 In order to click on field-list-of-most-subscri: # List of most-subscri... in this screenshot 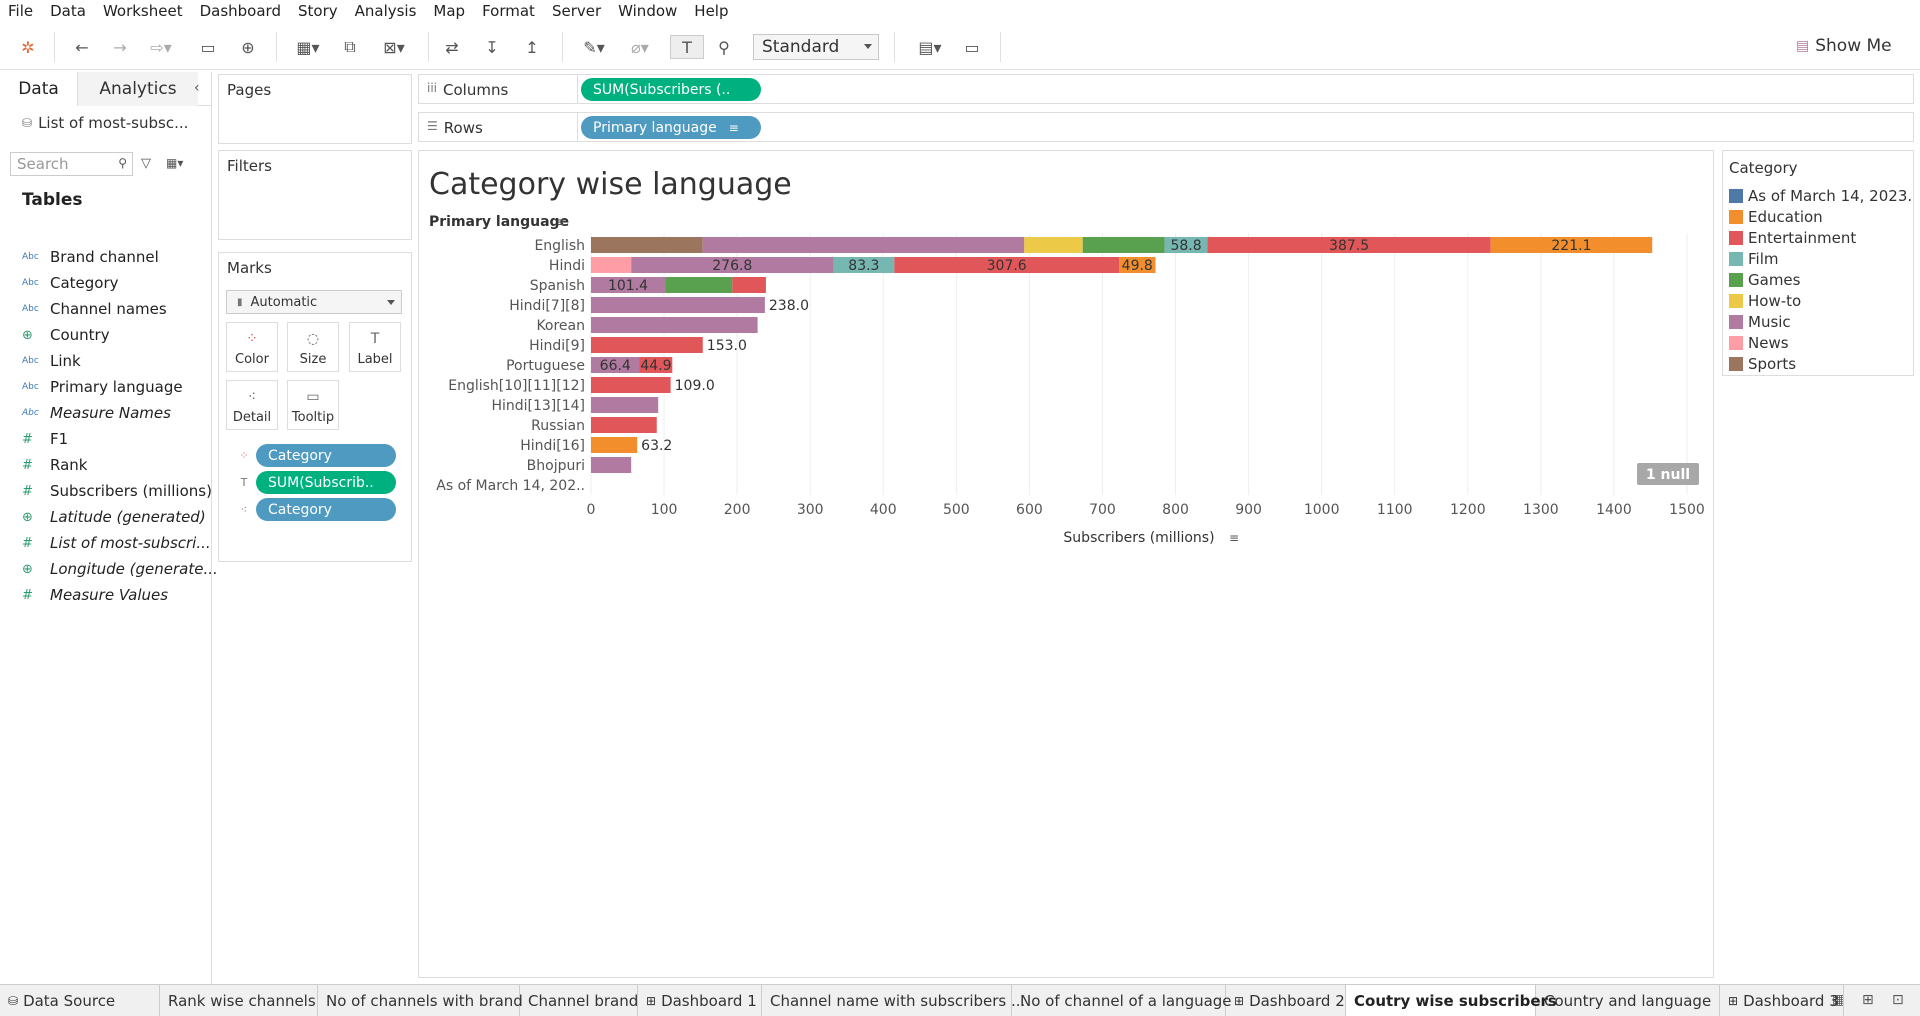, I will do `click(116, 543)`.